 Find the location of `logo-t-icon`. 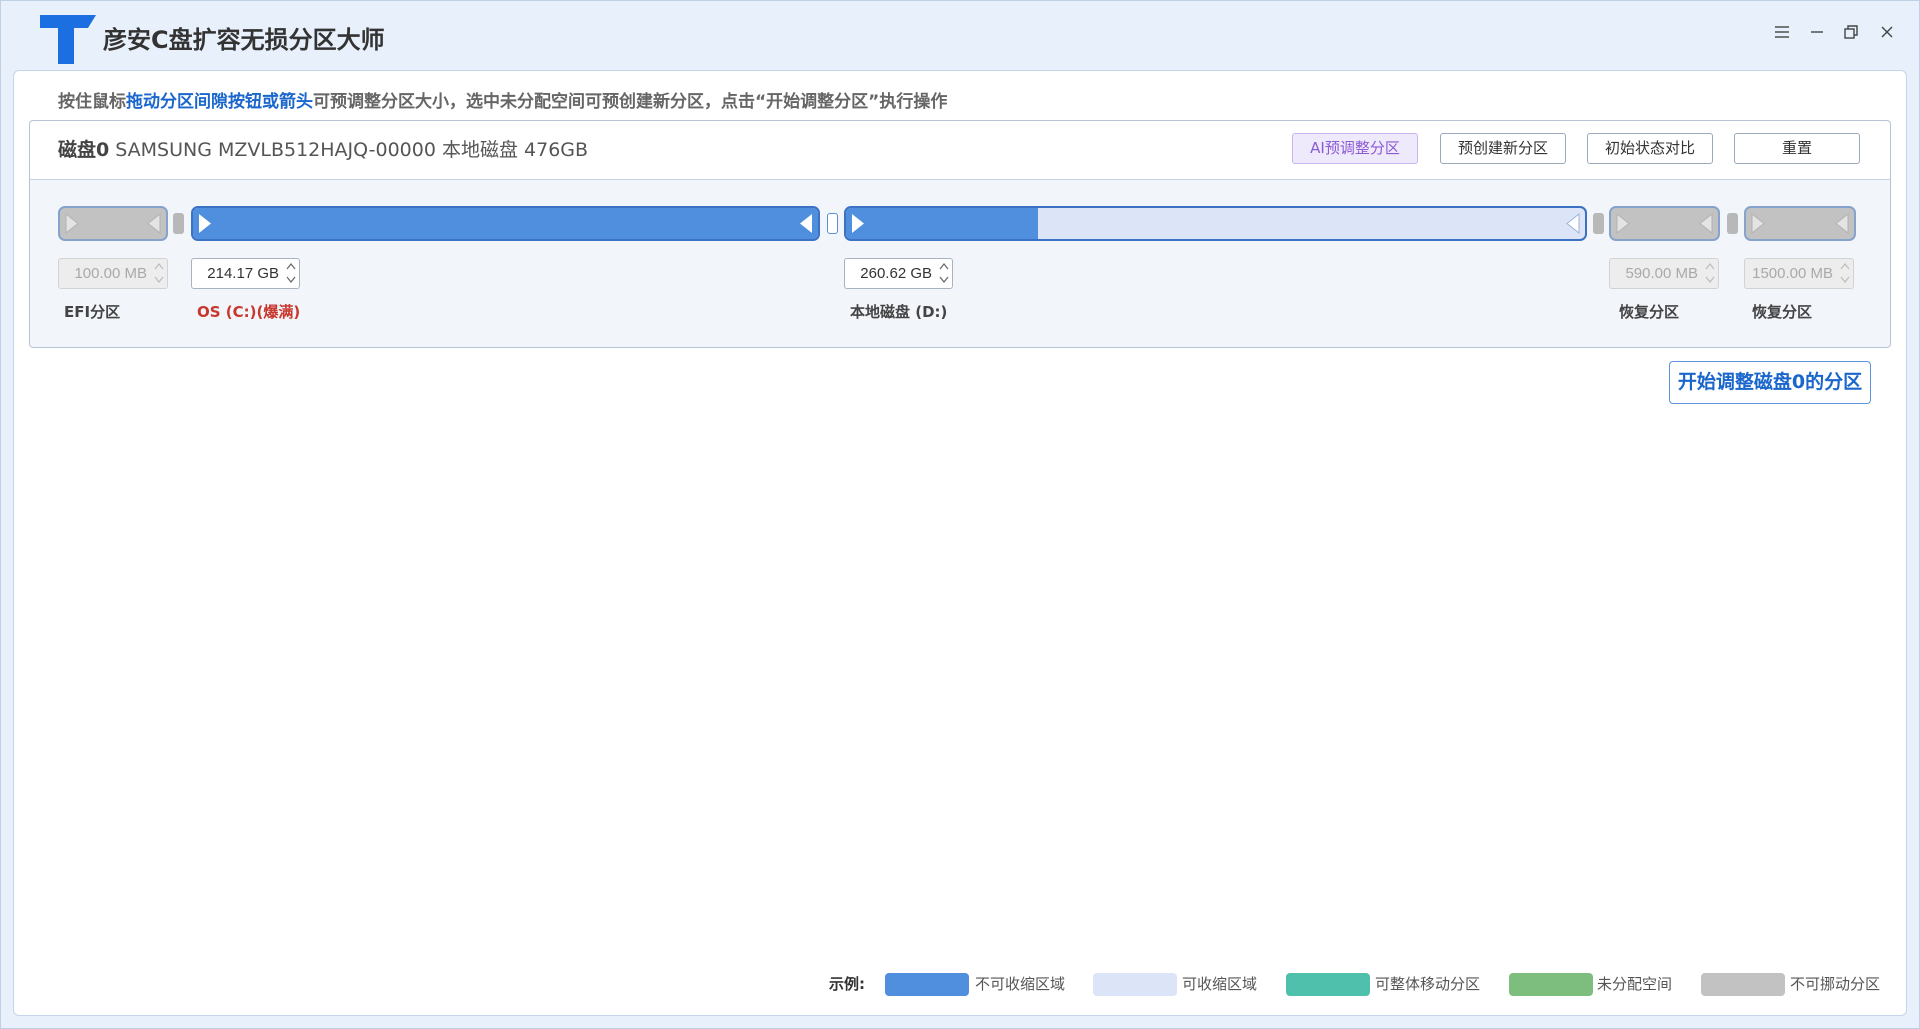

logo-t-icon is located at coordinates (68, 39).